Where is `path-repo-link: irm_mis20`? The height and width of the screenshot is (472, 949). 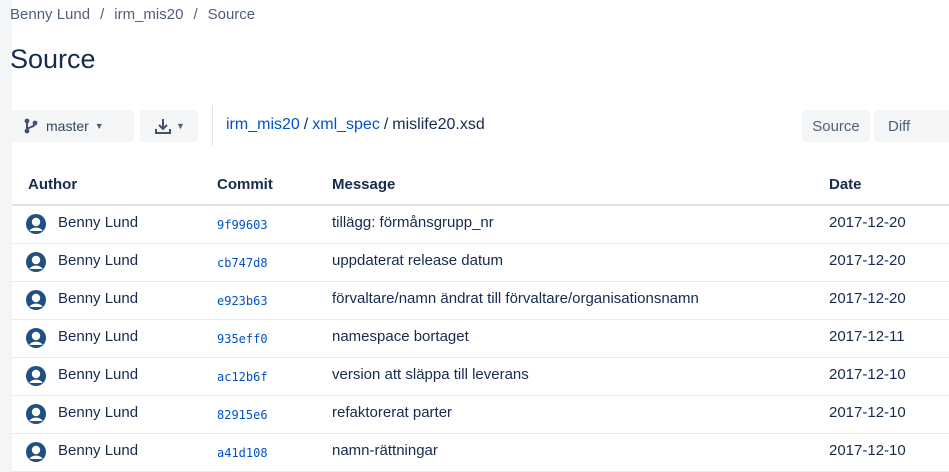 path-repo-link: irm_mis20 is located at coordinates (263, 124).